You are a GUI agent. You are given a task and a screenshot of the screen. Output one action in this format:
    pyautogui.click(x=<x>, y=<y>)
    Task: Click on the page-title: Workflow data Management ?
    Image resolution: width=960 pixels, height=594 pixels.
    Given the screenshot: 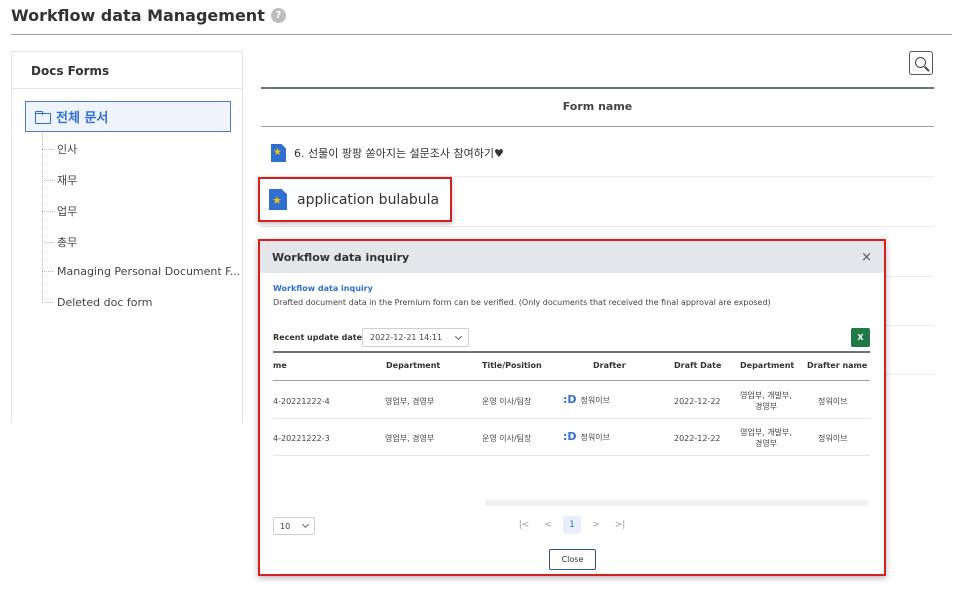 What is the action you would take?
    pyautogui.click(x=148, y=15)
    